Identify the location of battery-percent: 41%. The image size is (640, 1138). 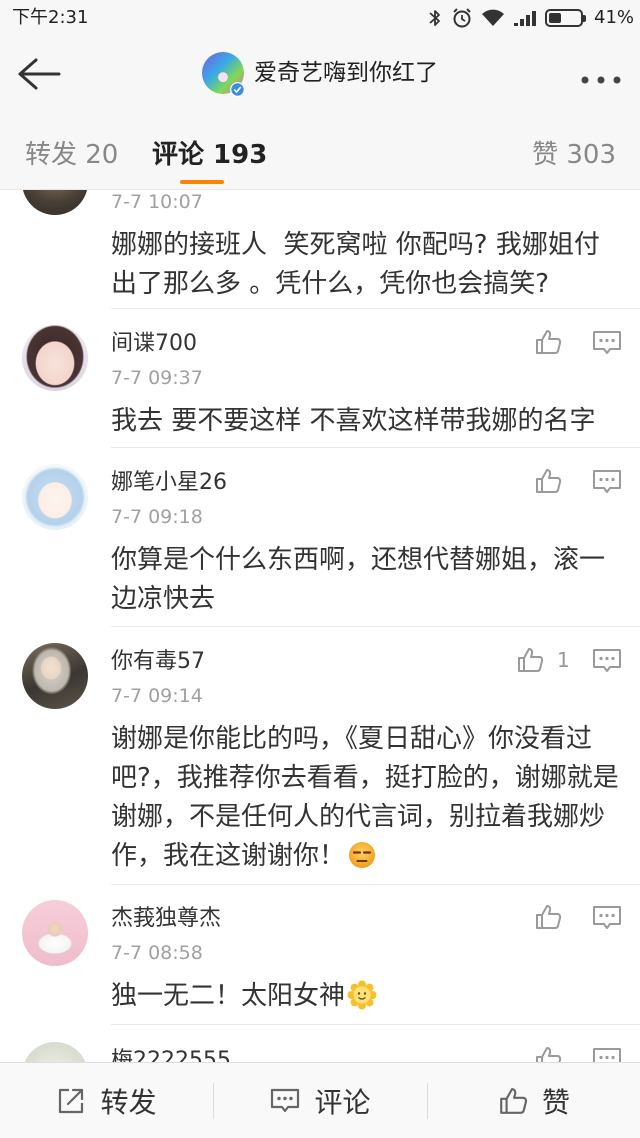
(614, 17).